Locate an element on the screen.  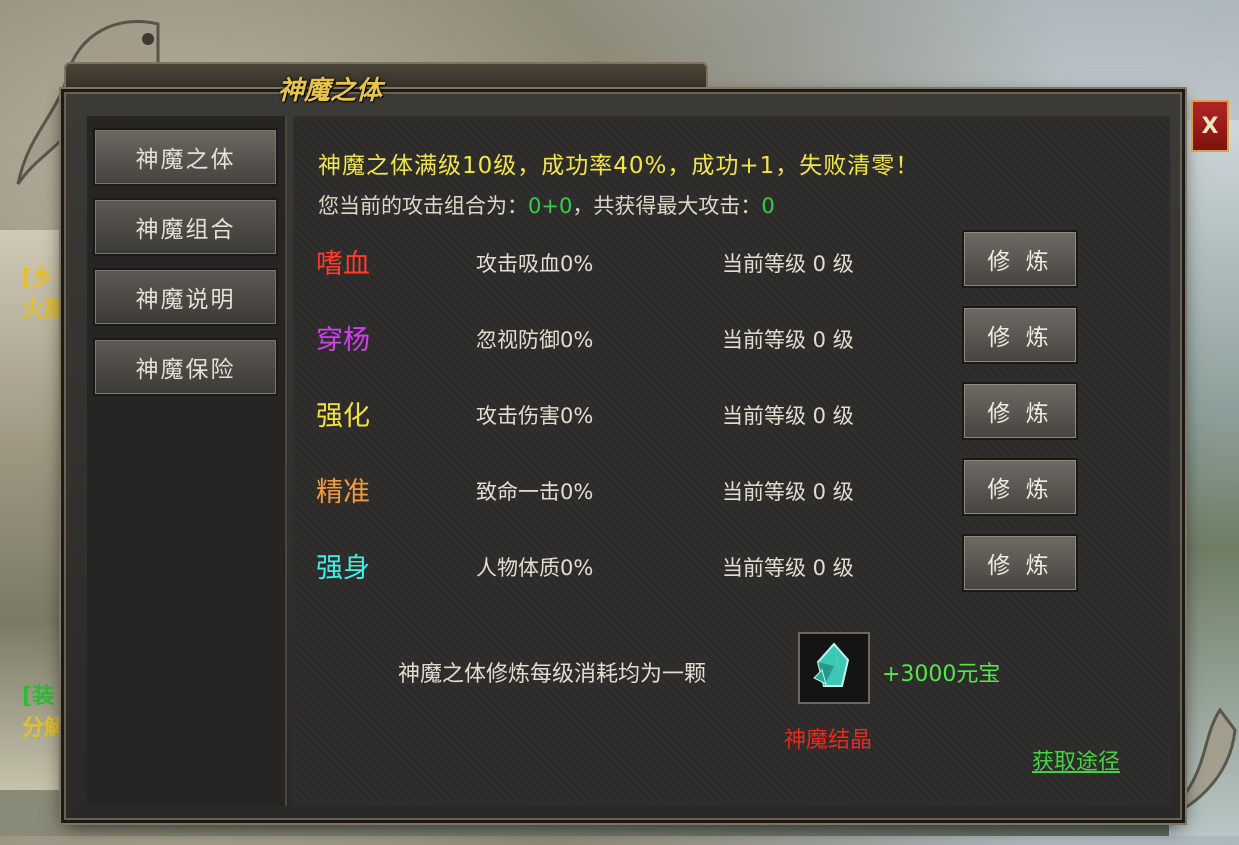
background-text: [装 is located at coordinates (38, 696).